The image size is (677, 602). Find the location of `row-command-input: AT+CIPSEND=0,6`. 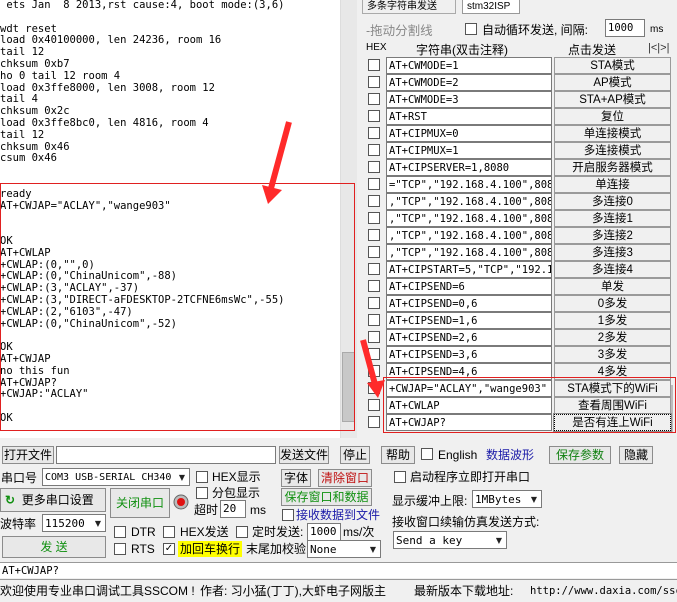

row-command-input: AT+CIPSEND=0,6 is located at coordinates (469, 303).